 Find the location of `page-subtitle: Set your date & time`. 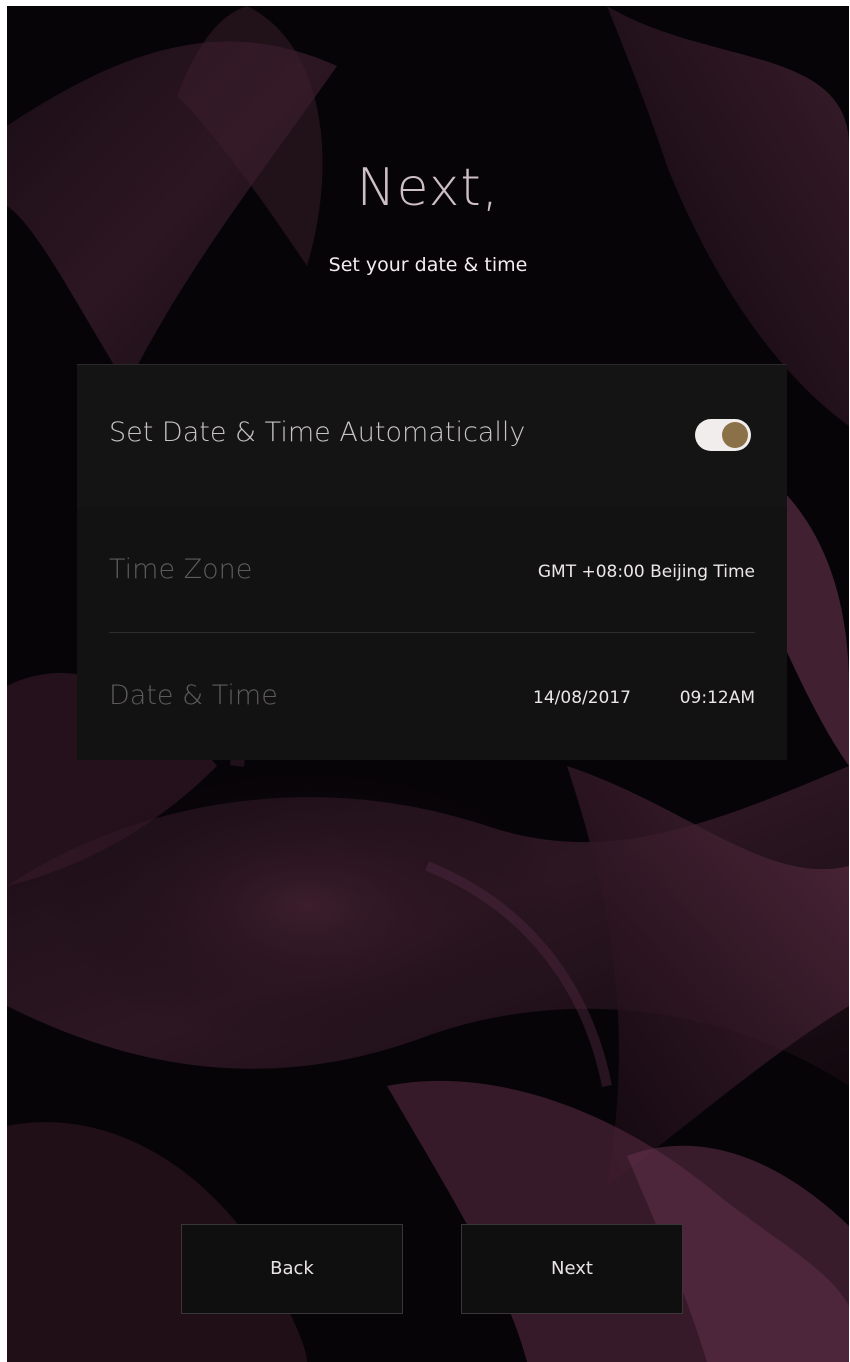

page-subtitle: Set your date & time is located at coordinates (428, 265).